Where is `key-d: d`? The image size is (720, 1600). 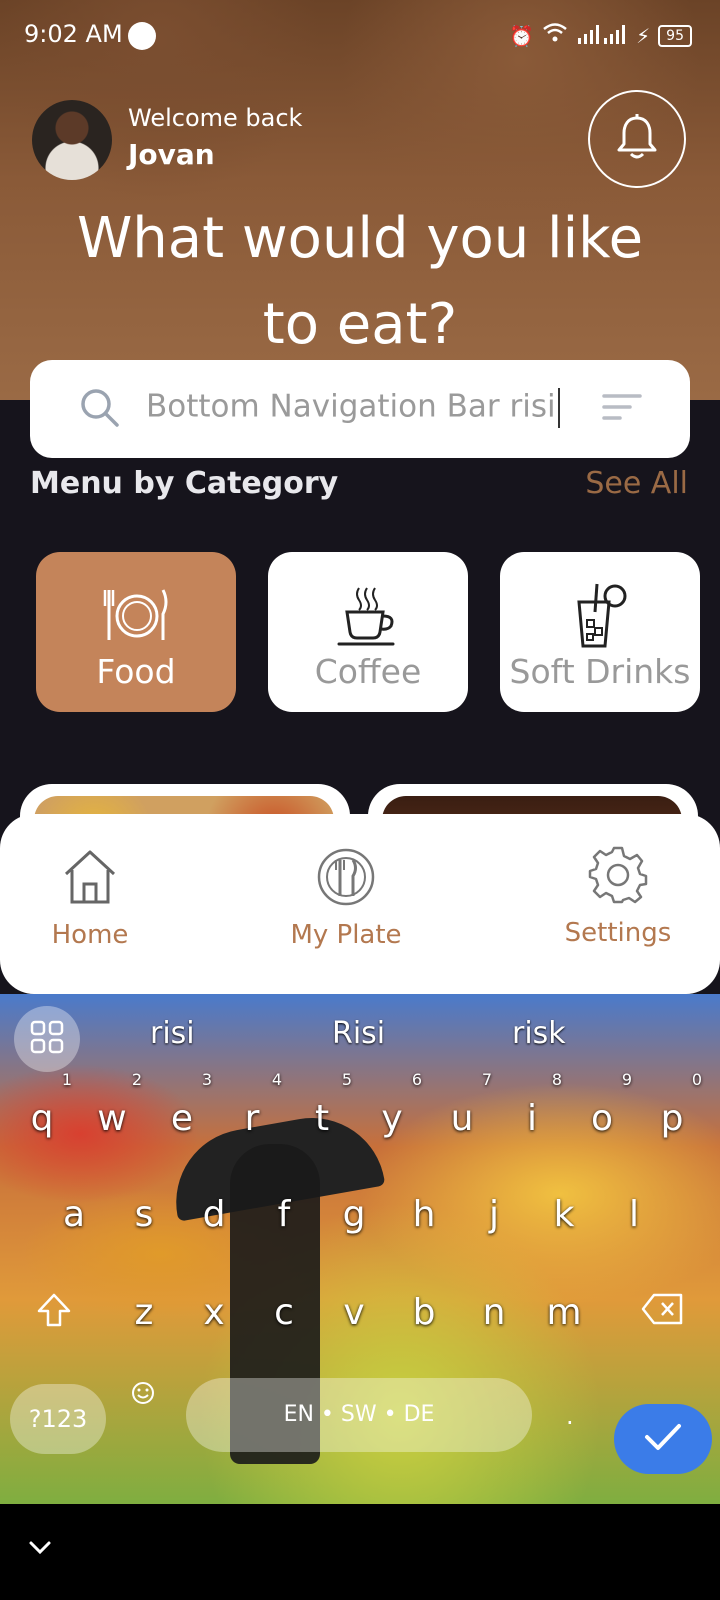 key-d: d is located at coordinates (214, 1214).